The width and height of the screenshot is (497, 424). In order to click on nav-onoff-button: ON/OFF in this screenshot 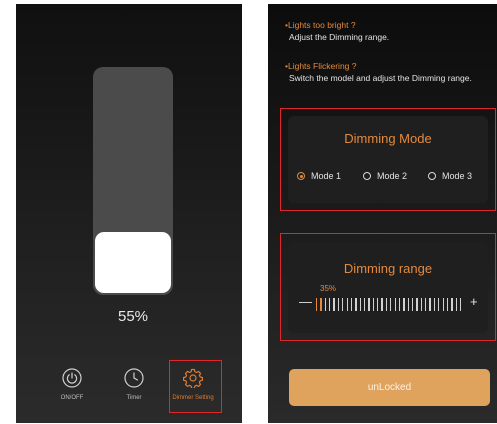, I will do `click(72, 384)`.